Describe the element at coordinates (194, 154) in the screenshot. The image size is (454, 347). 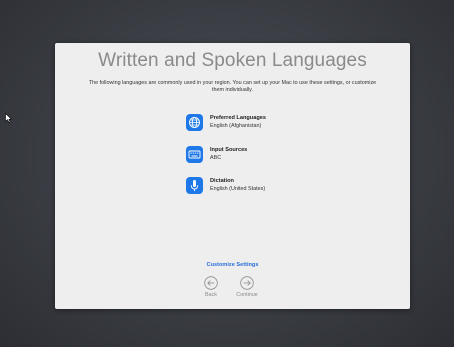
I see `keyboard-icon` at that location.